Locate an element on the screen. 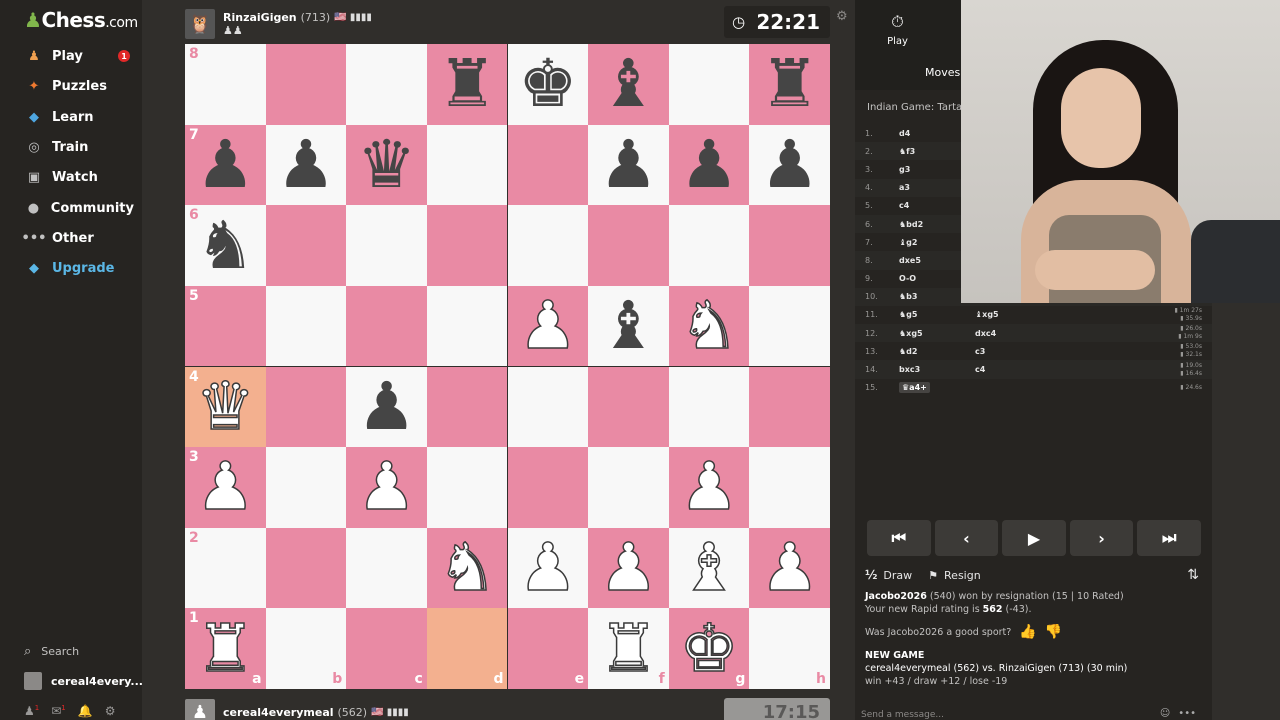 This screenshot has height=720, width=1280. black-move: dxc4 is located at coordinates (1035, 333).